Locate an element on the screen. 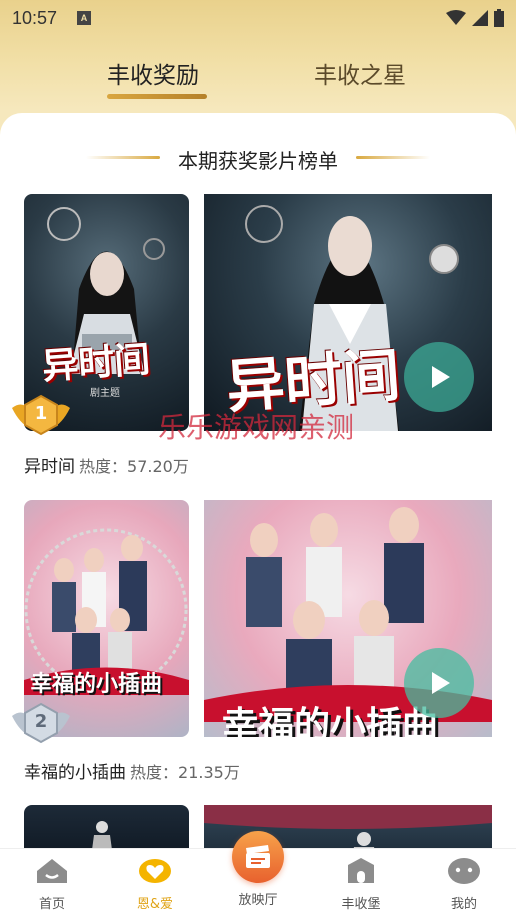  cinema-center-button is located at coordinates (258, 857).